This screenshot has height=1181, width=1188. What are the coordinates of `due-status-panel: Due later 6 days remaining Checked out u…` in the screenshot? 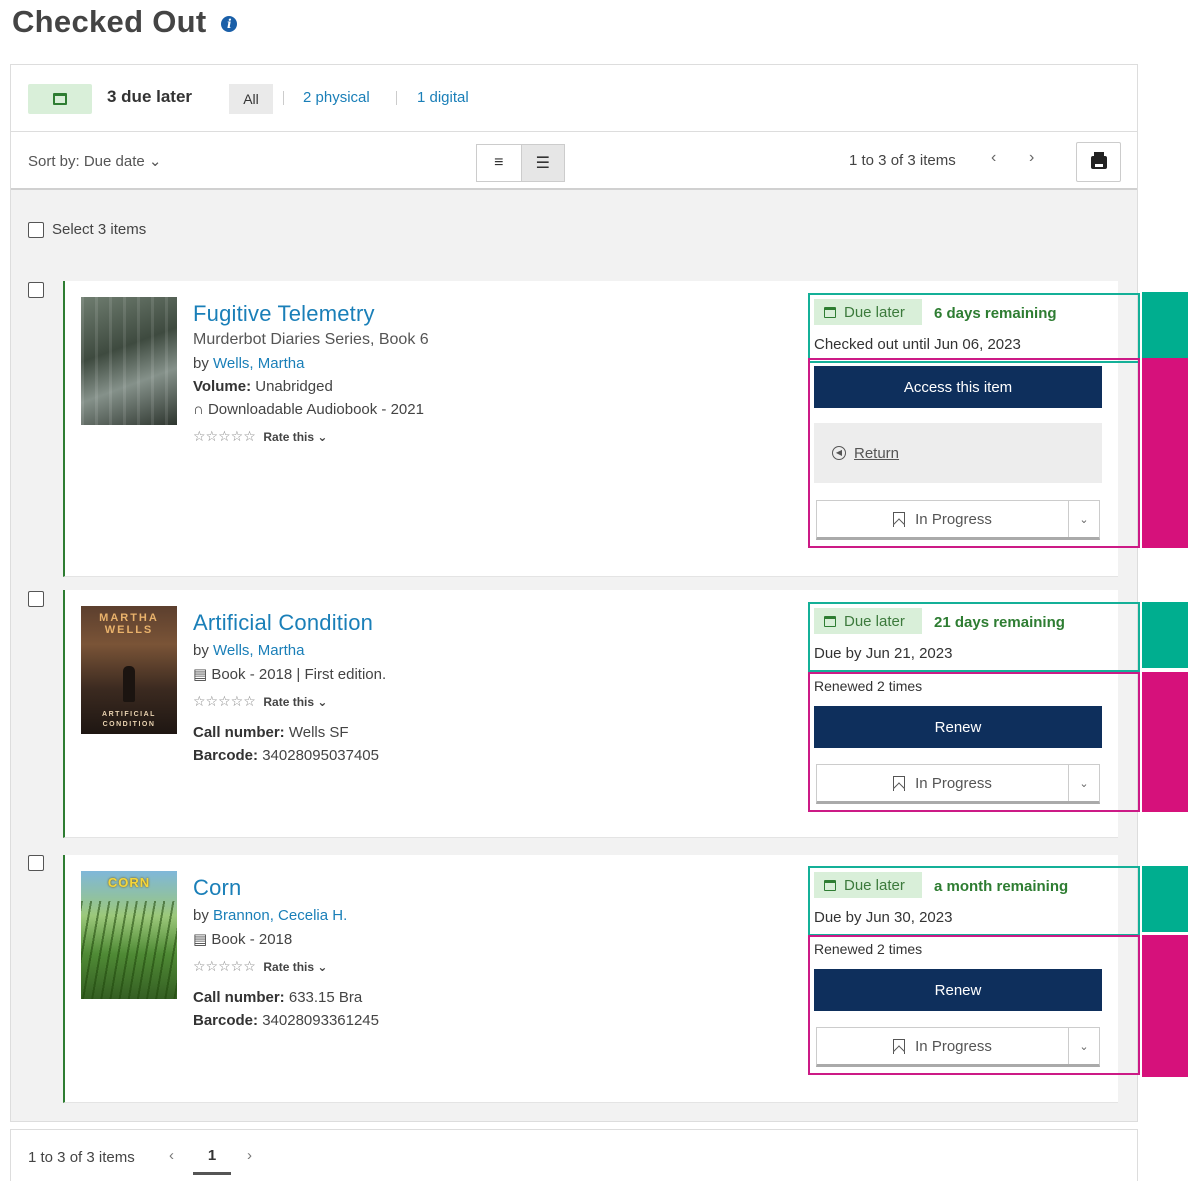 It's located at (974, 328).